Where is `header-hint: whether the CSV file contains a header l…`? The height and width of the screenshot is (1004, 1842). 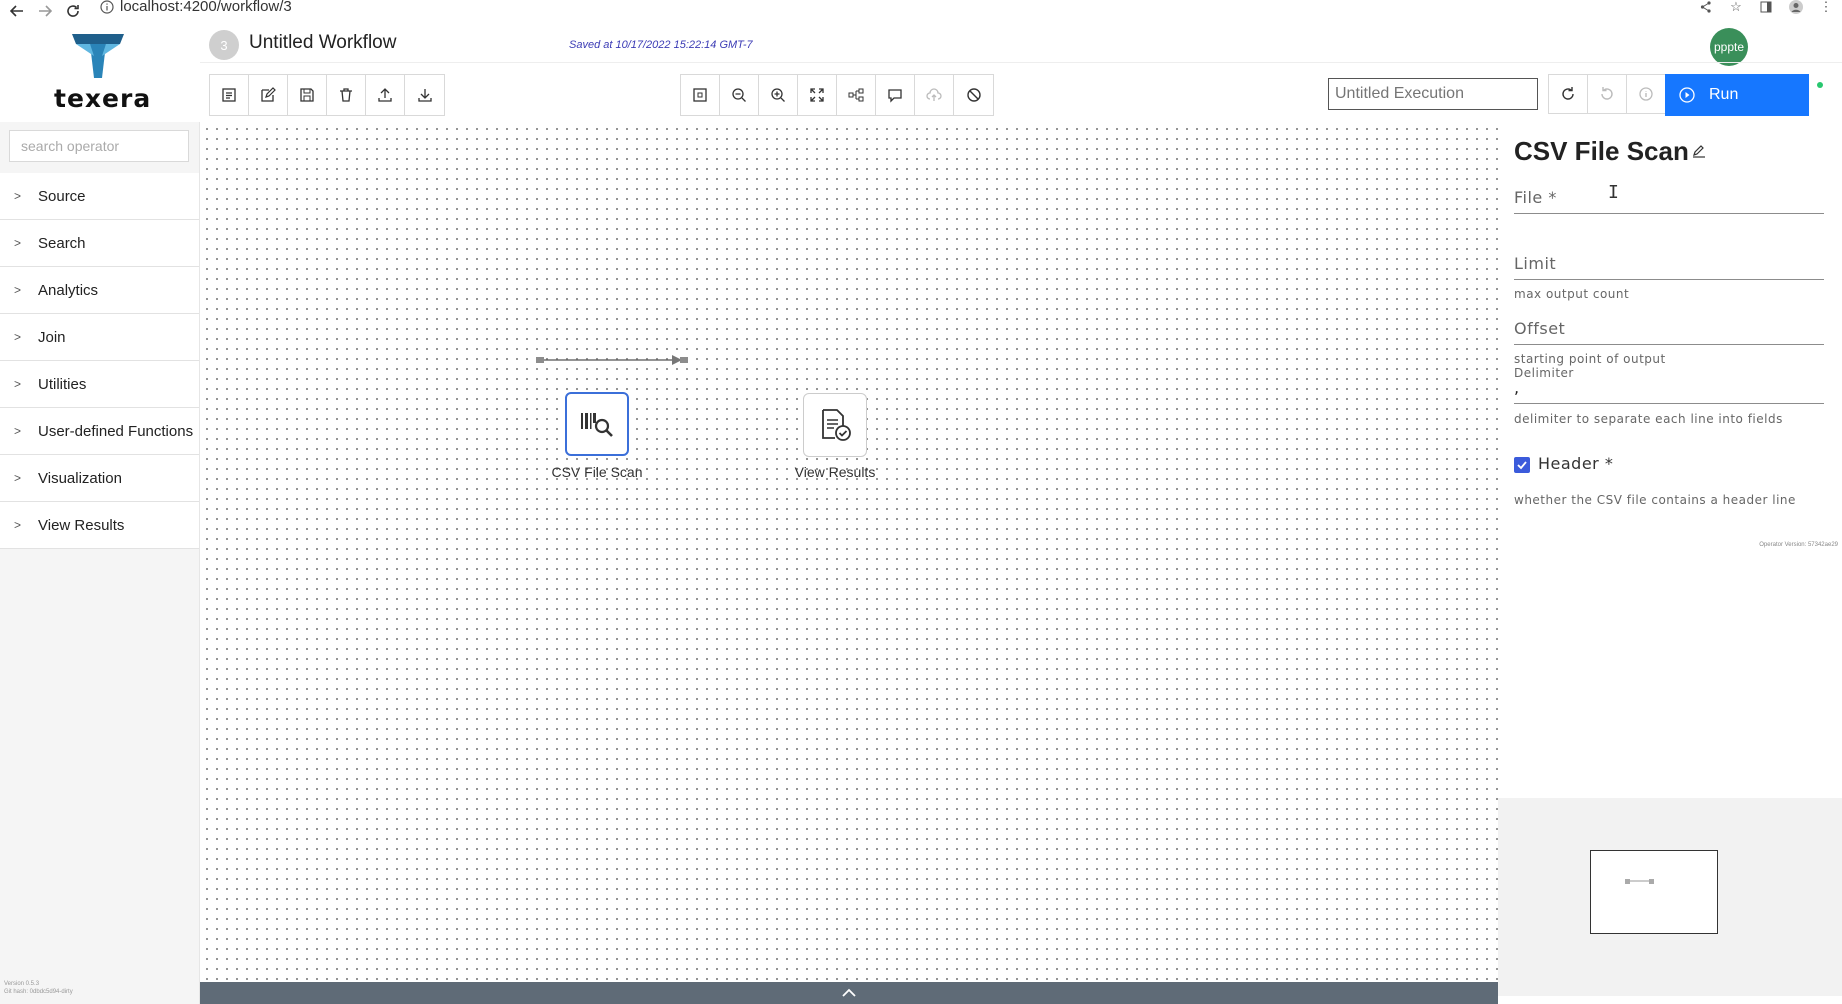 header-hint: whether the CSV file contains a header l… is located at coordinates (1655, 500).